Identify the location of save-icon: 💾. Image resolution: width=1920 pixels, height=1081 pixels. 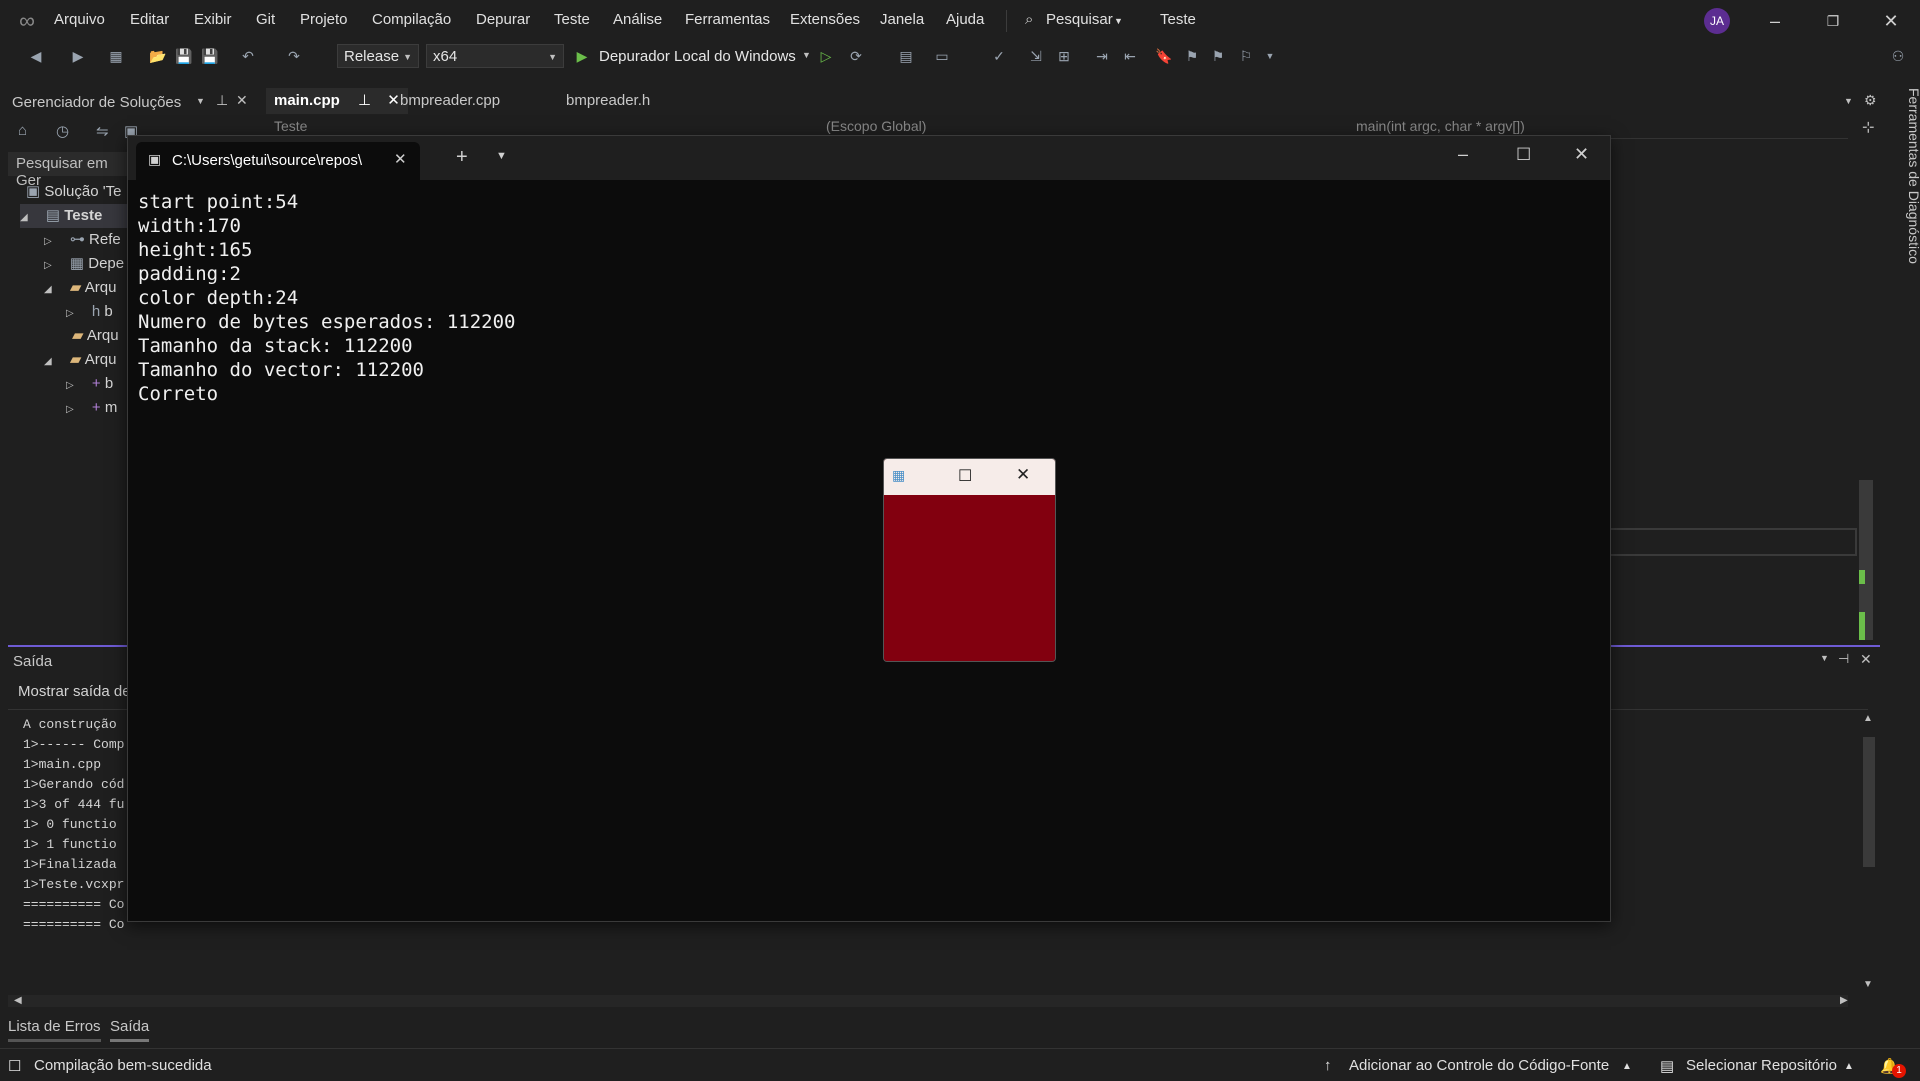
(184, 56).